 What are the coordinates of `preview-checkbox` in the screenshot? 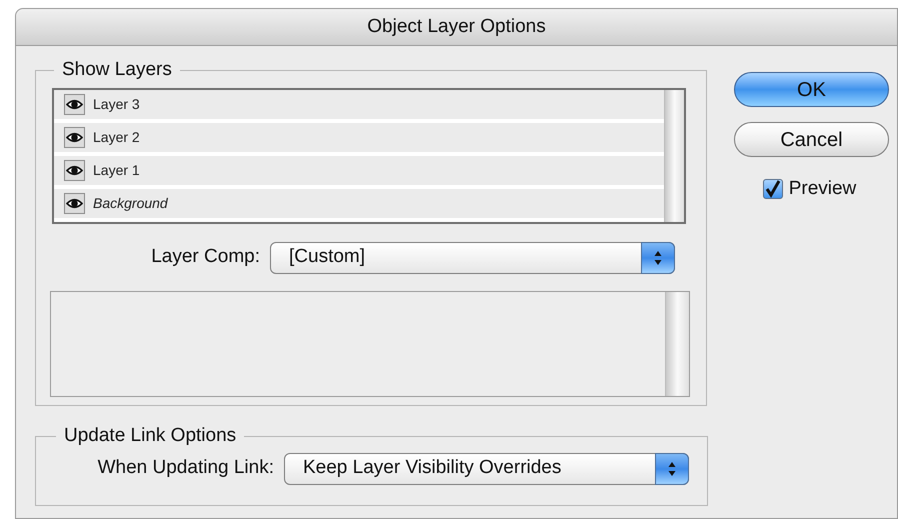 It's located at (772, 189).